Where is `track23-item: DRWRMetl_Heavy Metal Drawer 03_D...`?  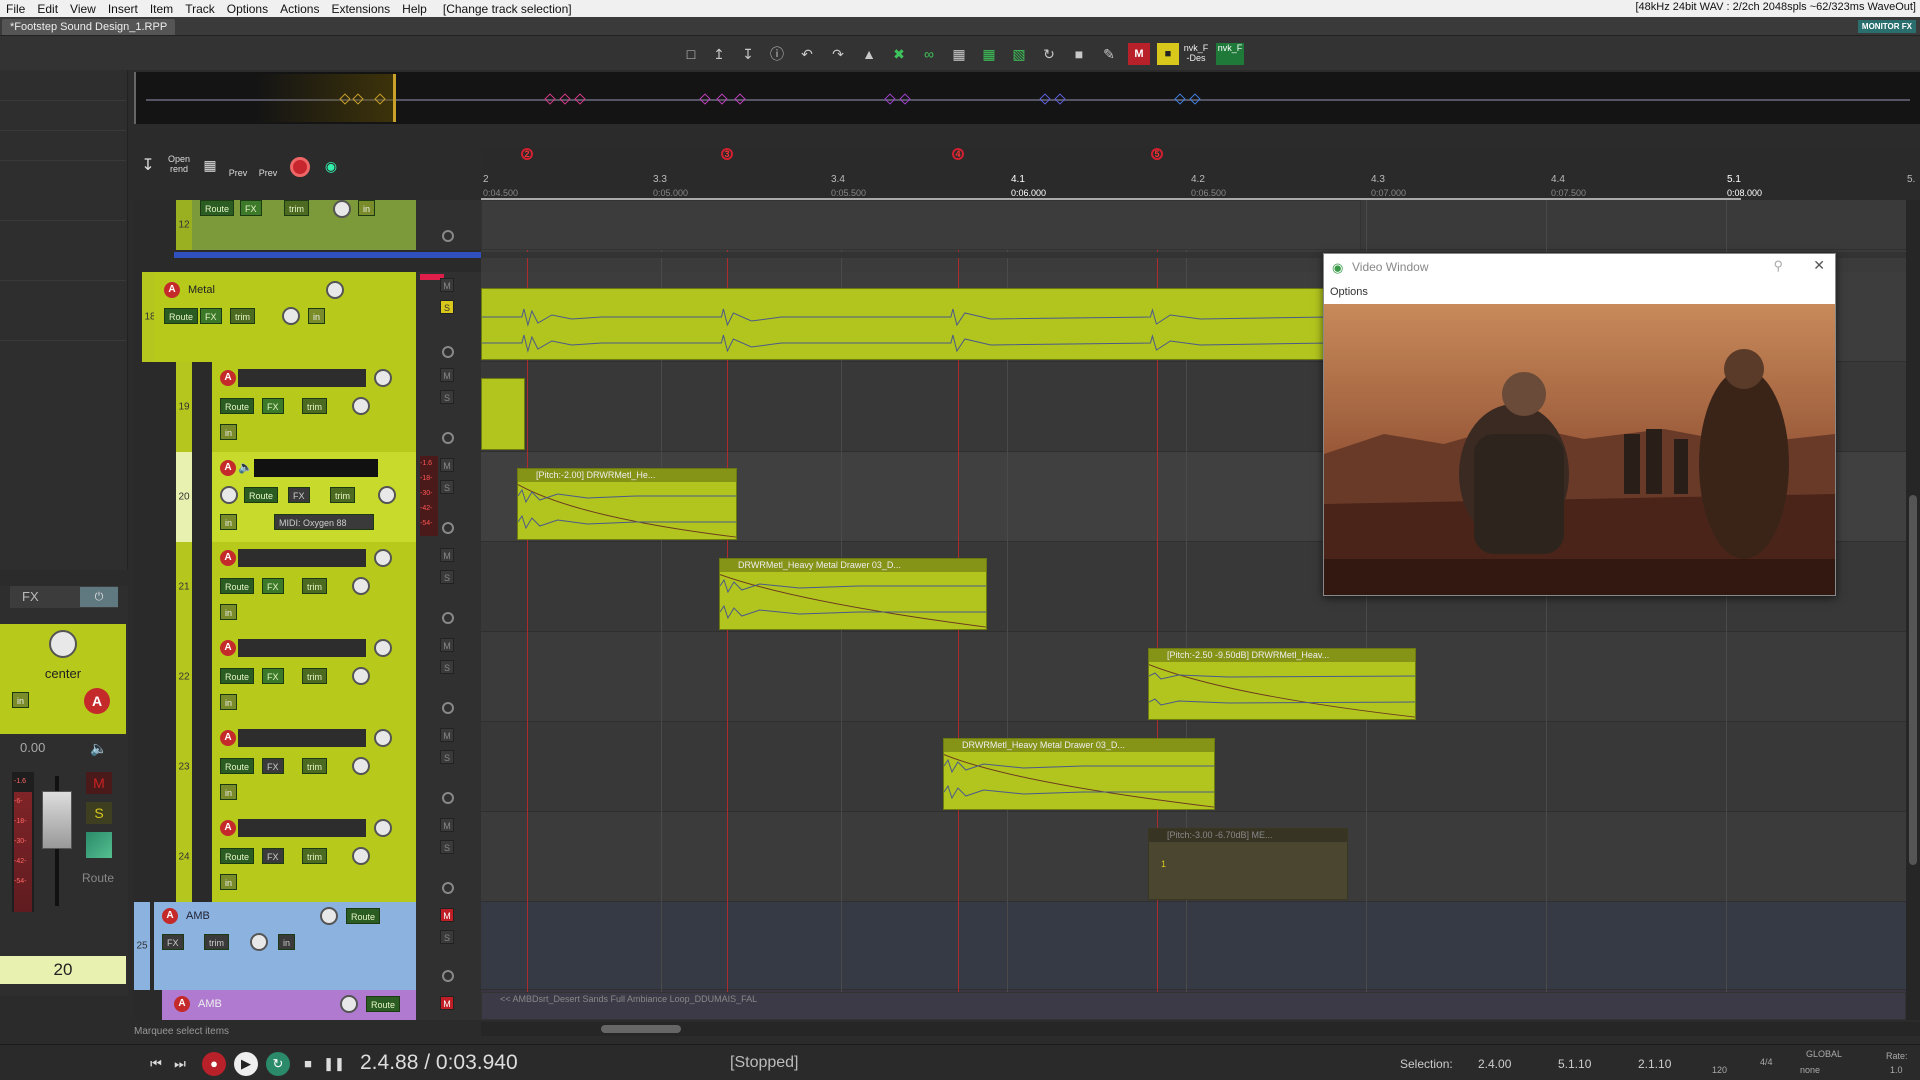 track23-item: DRWRMetl_Heavy Metal Drawer 03_D... is located at coordinates (1079, 774).